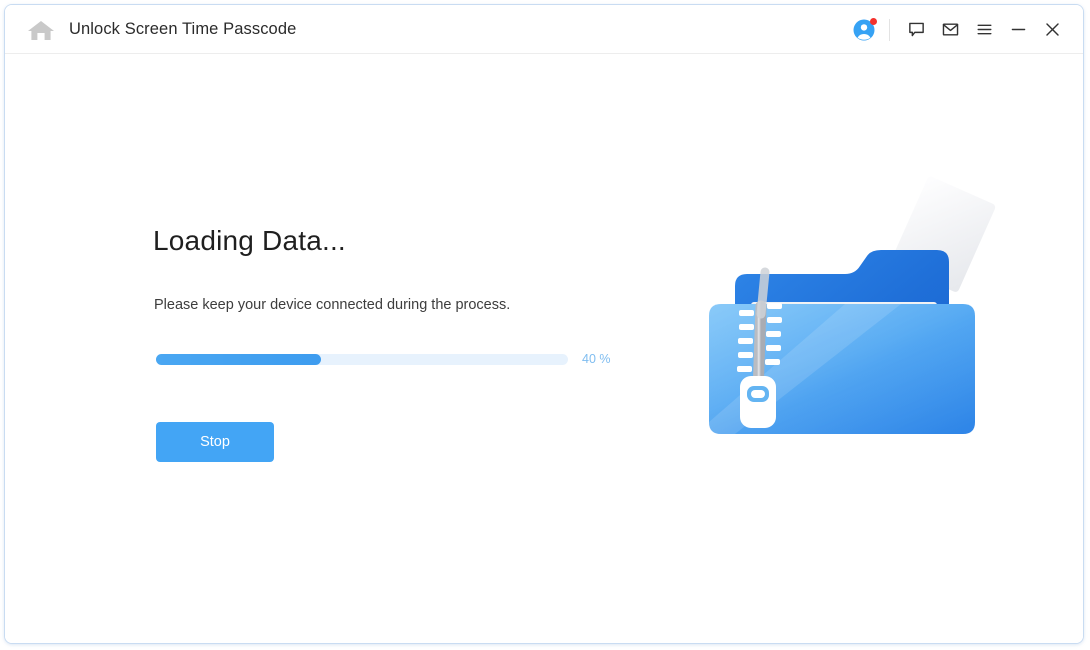 The width and height of the screenshot is (1090, 650). Describe the element at coordinates (1018, 30) in the screenshot. I see `minimize-icon` at that location.